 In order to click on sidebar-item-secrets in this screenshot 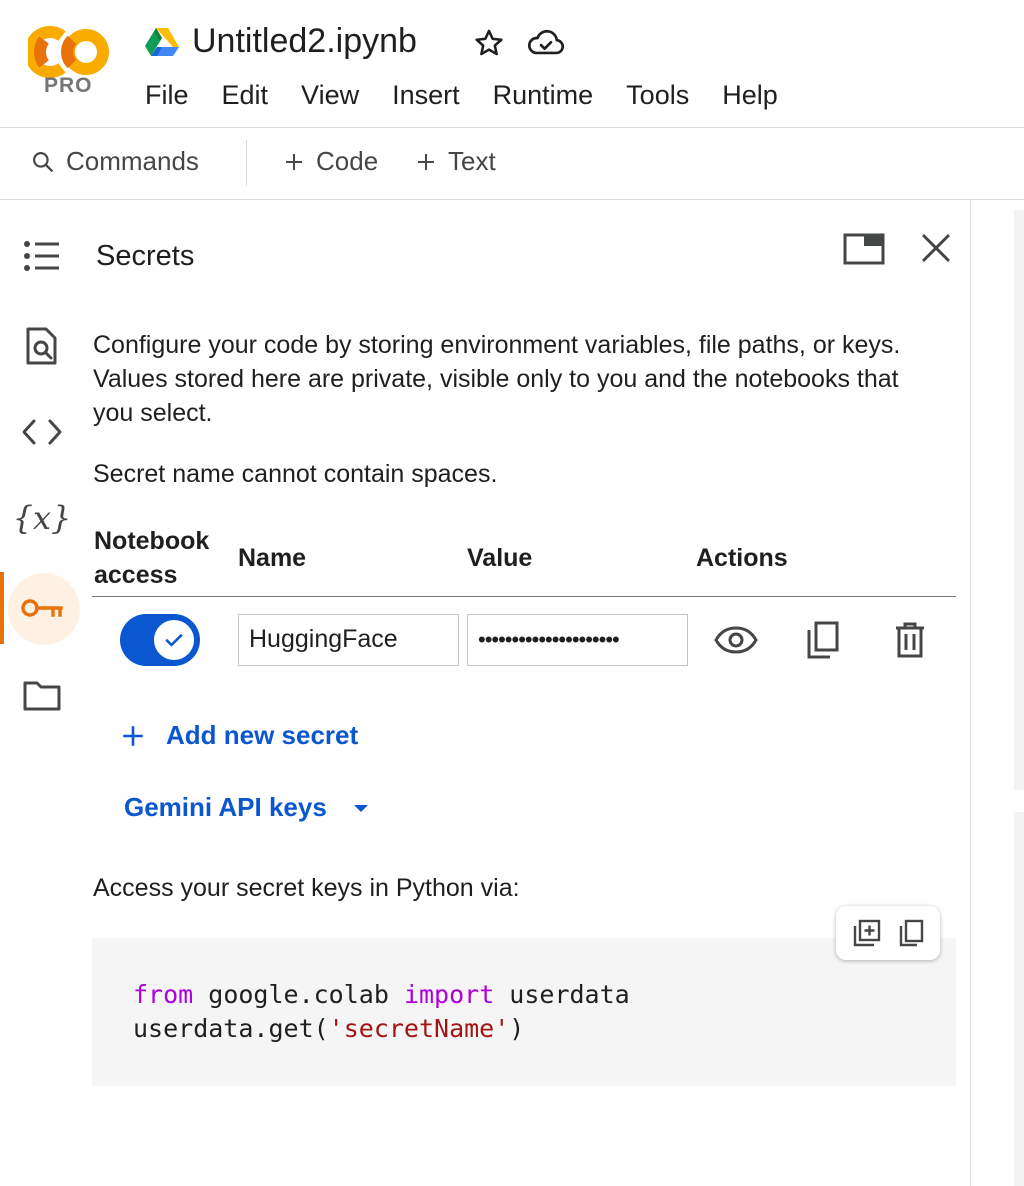, I will do `click(42, 608)`.